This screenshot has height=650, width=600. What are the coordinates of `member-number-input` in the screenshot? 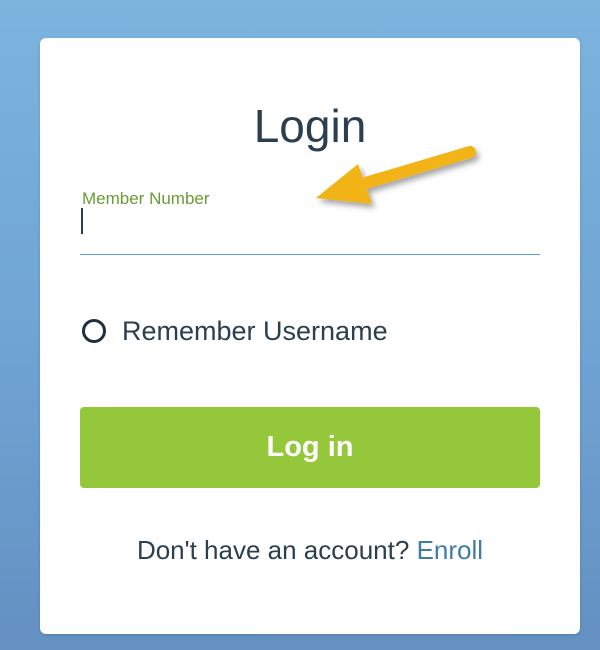 It's located at (310, 230).